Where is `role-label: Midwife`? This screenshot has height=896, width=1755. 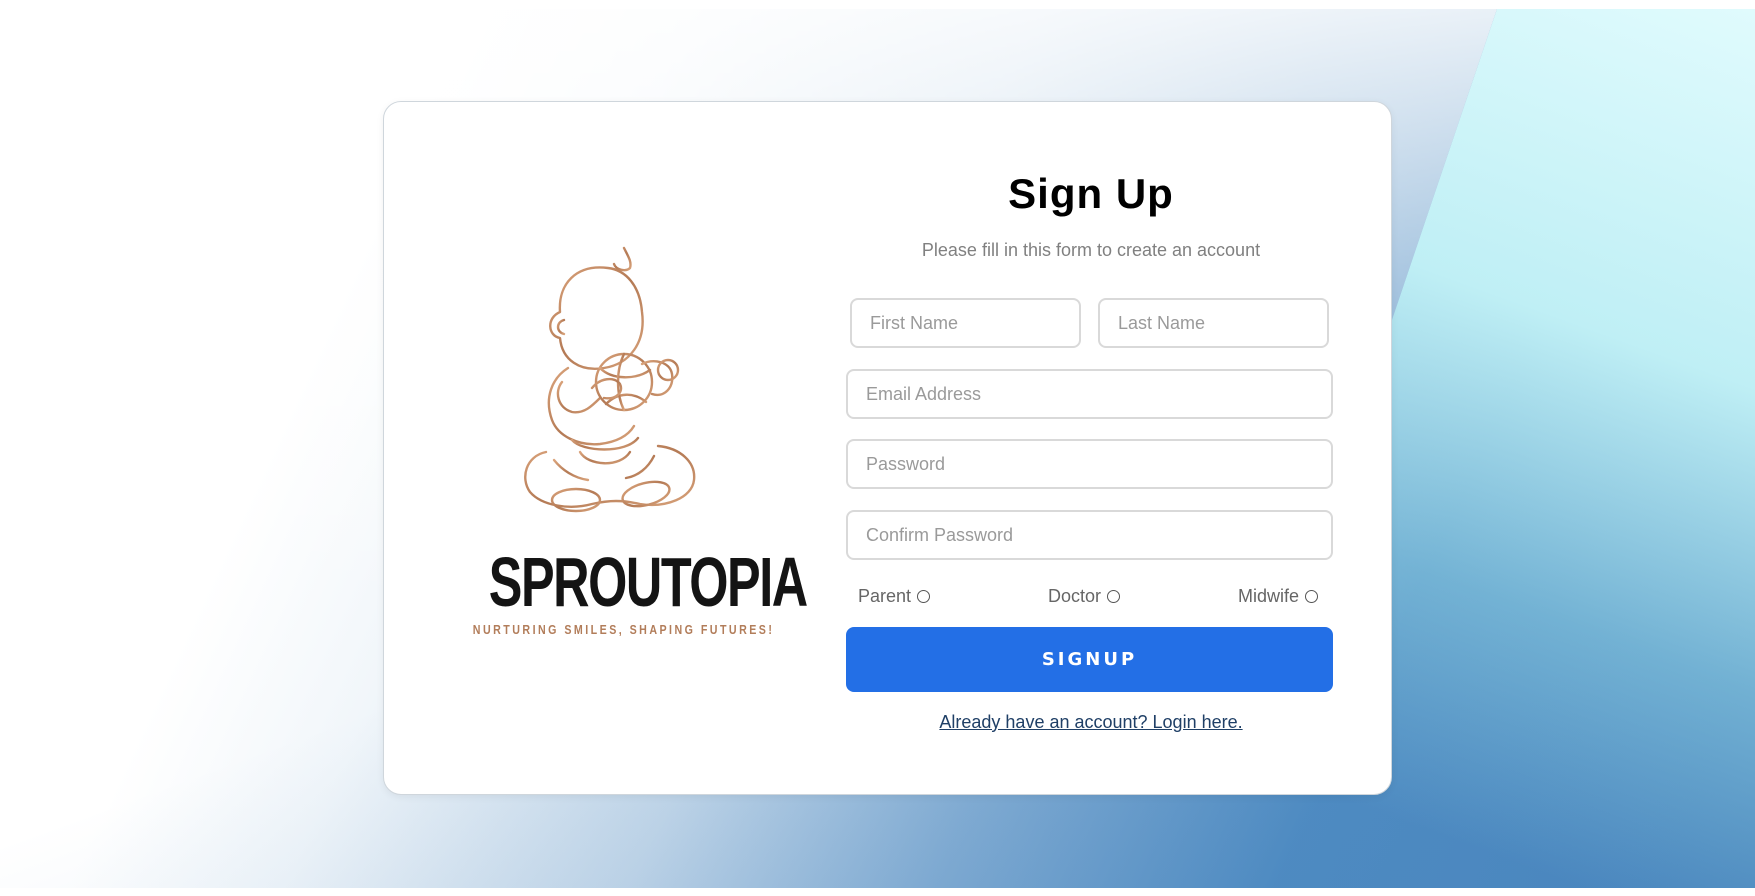 role-label: Midwife is located at coordinates (1269, 595).